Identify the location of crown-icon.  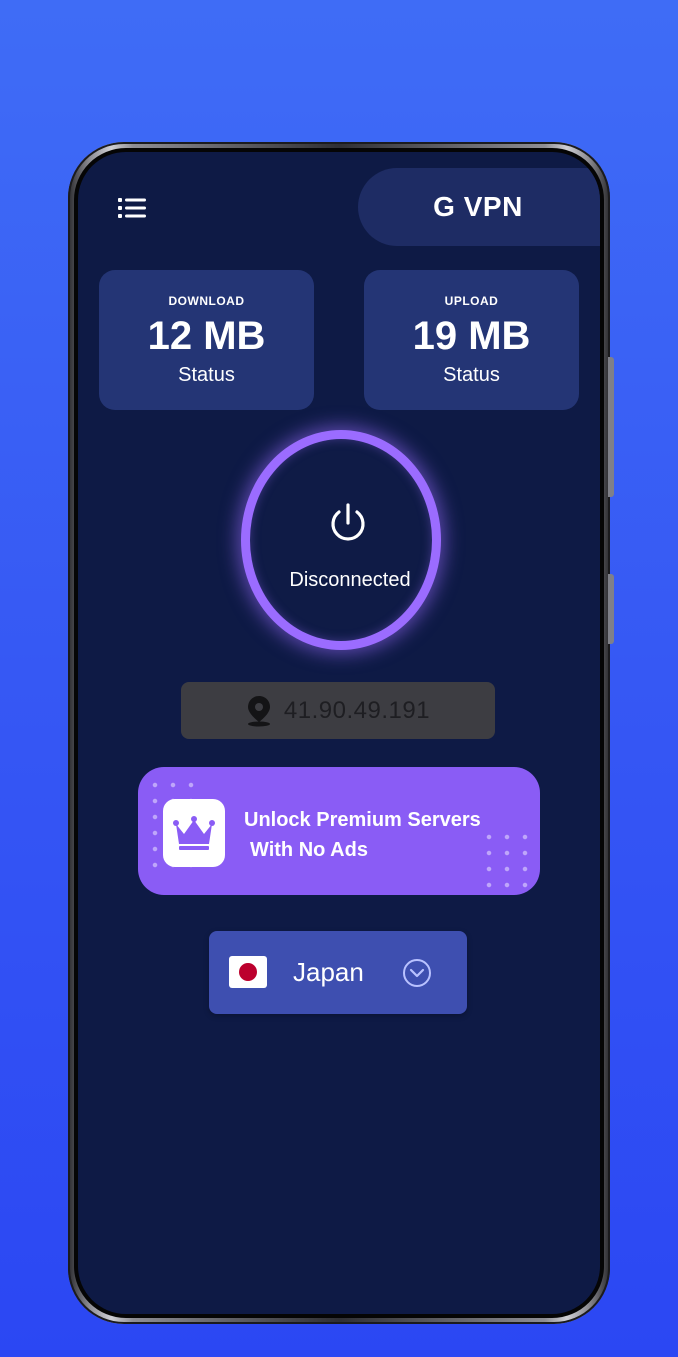
(194, 833).